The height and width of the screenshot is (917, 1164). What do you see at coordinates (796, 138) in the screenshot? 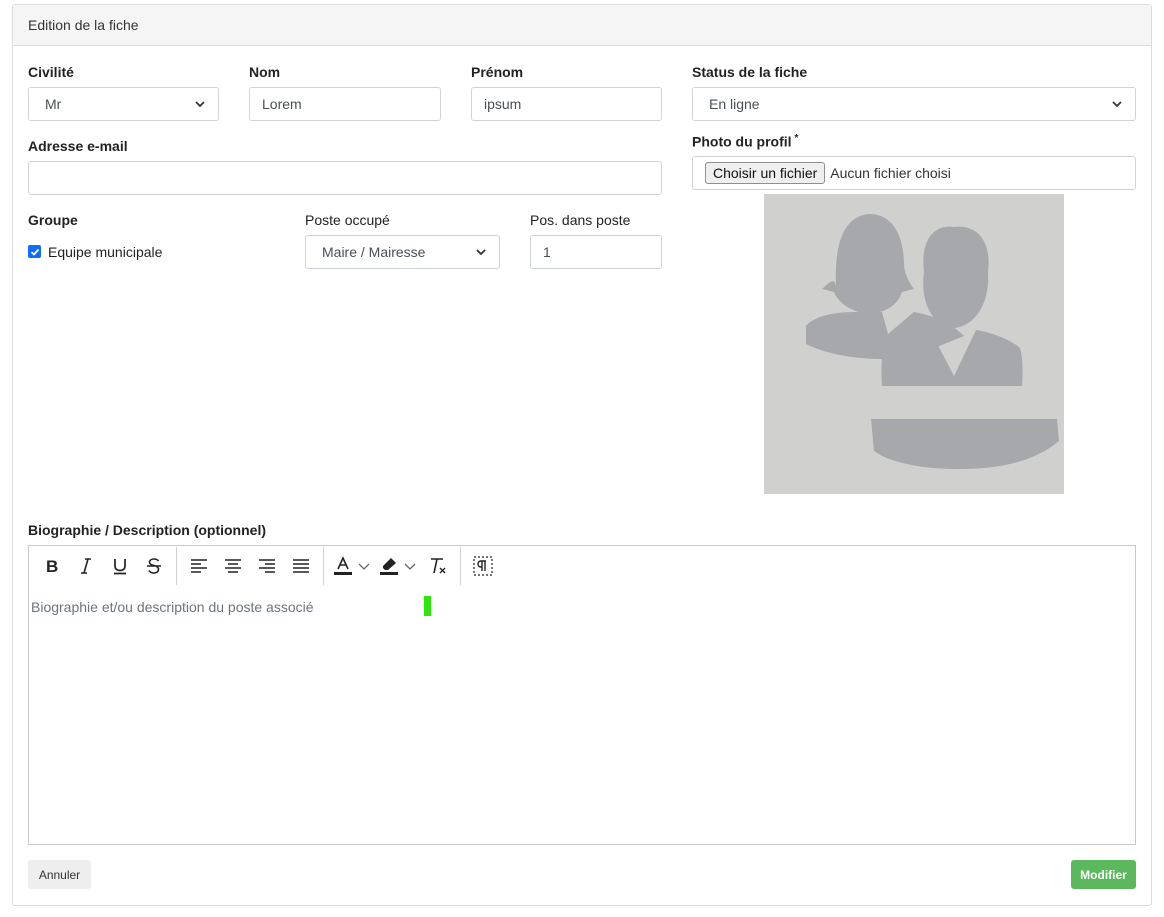
I see `required-mark: *` at bounding box center [796, 138].